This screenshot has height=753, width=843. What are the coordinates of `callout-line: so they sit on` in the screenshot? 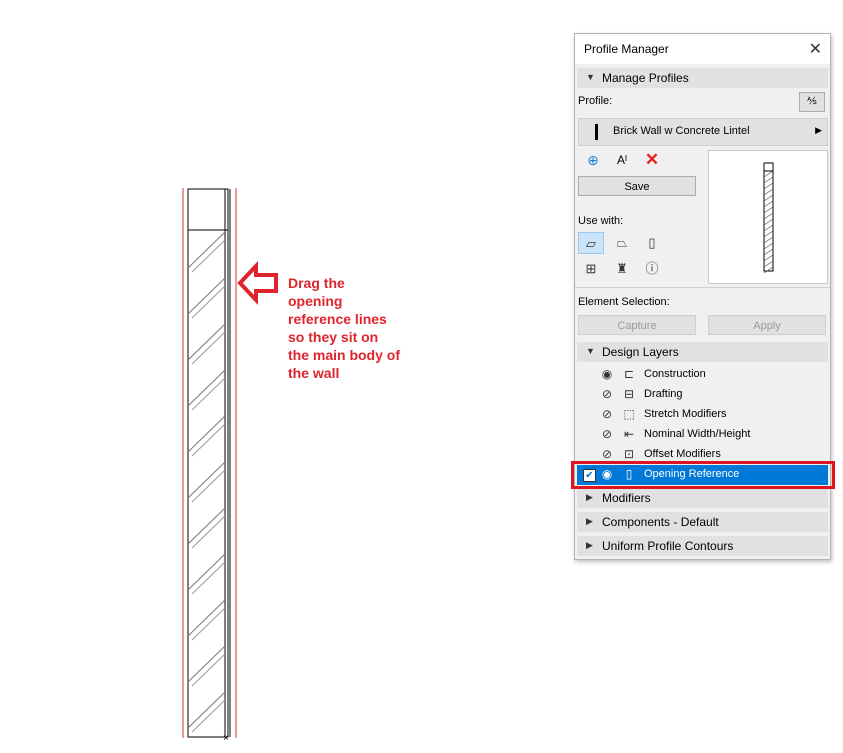 It's located at (333, 337).